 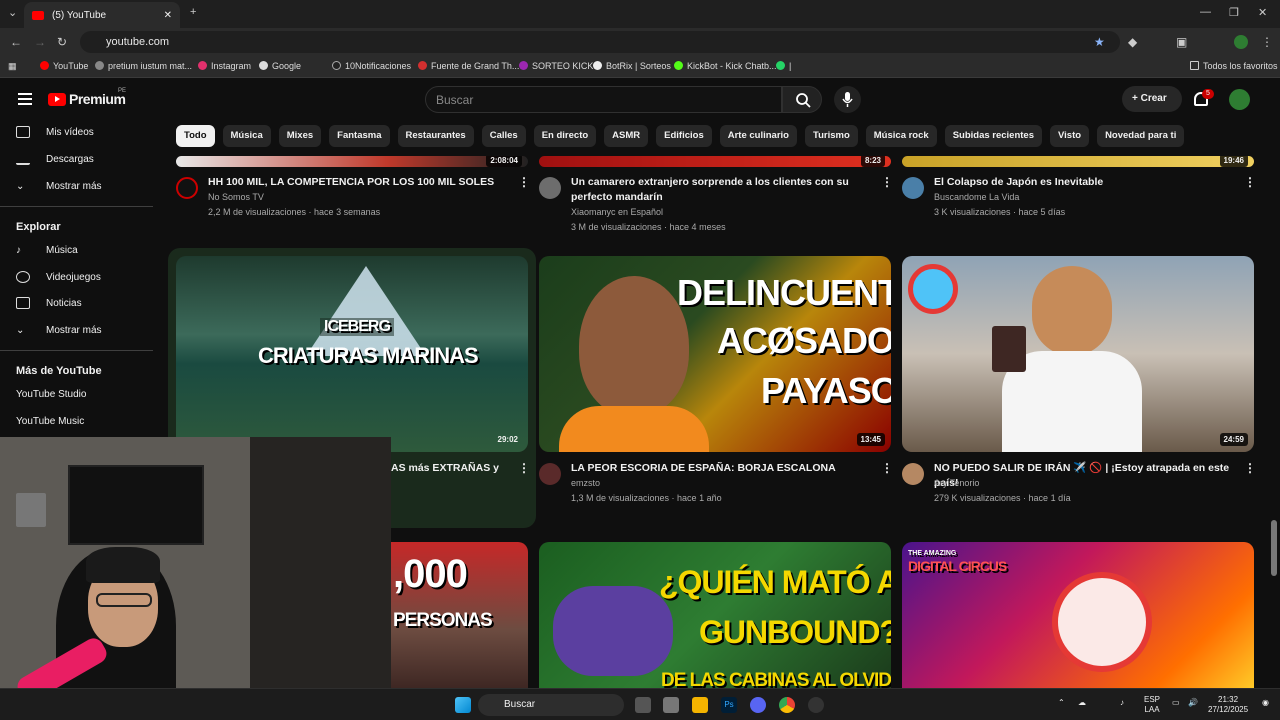 I want to click on forward-icon: →, so click(x=40, y=42).